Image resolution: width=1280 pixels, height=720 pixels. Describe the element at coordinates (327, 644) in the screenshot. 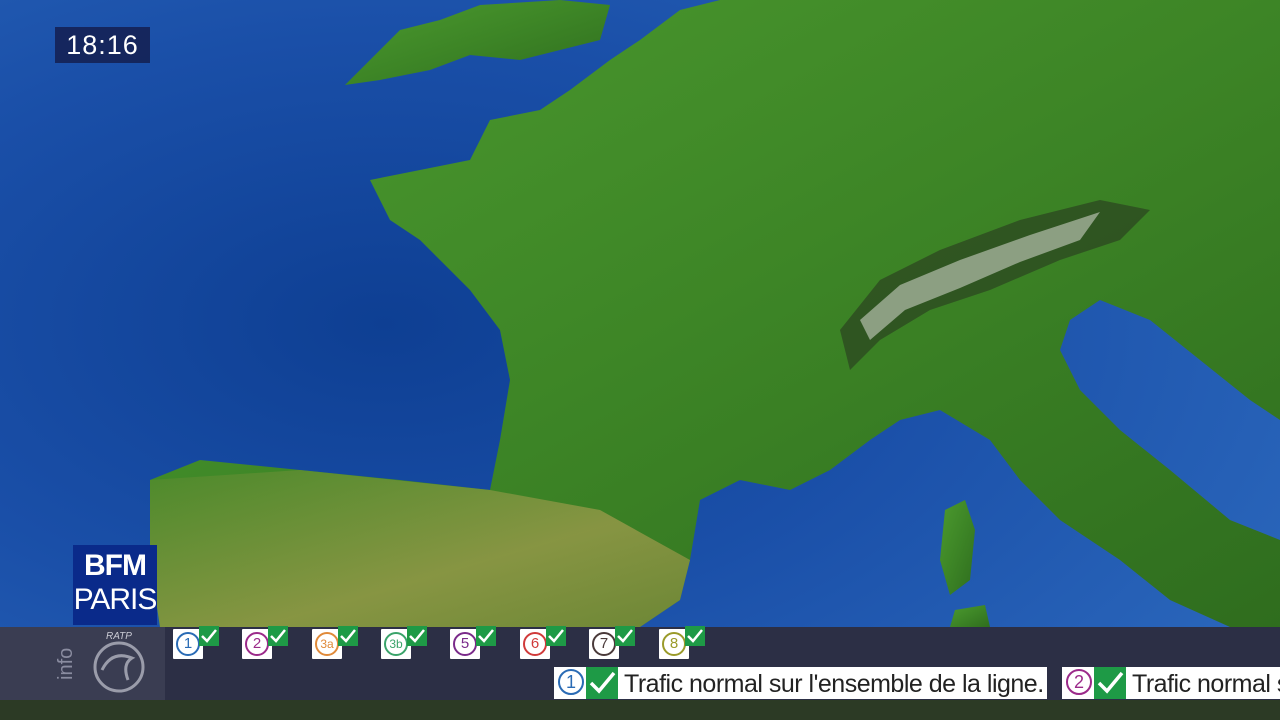

I see `line-number: 3a` at that location.